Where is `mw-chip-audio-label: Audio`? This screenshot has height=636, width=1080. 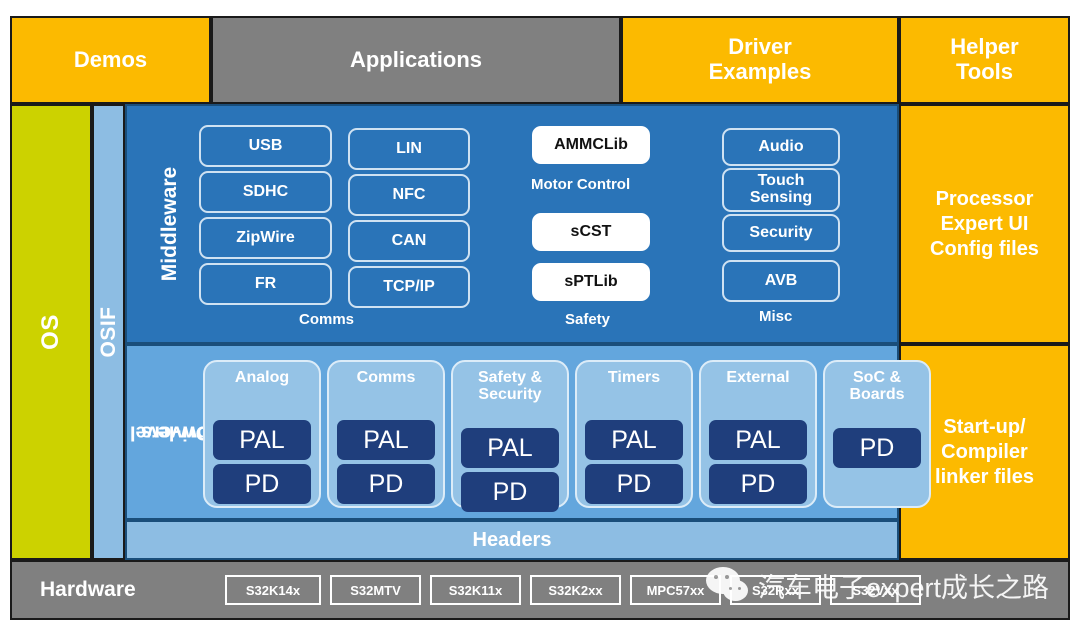
mw-chip-audio-label: Audio is located at coordinates (781, 146).